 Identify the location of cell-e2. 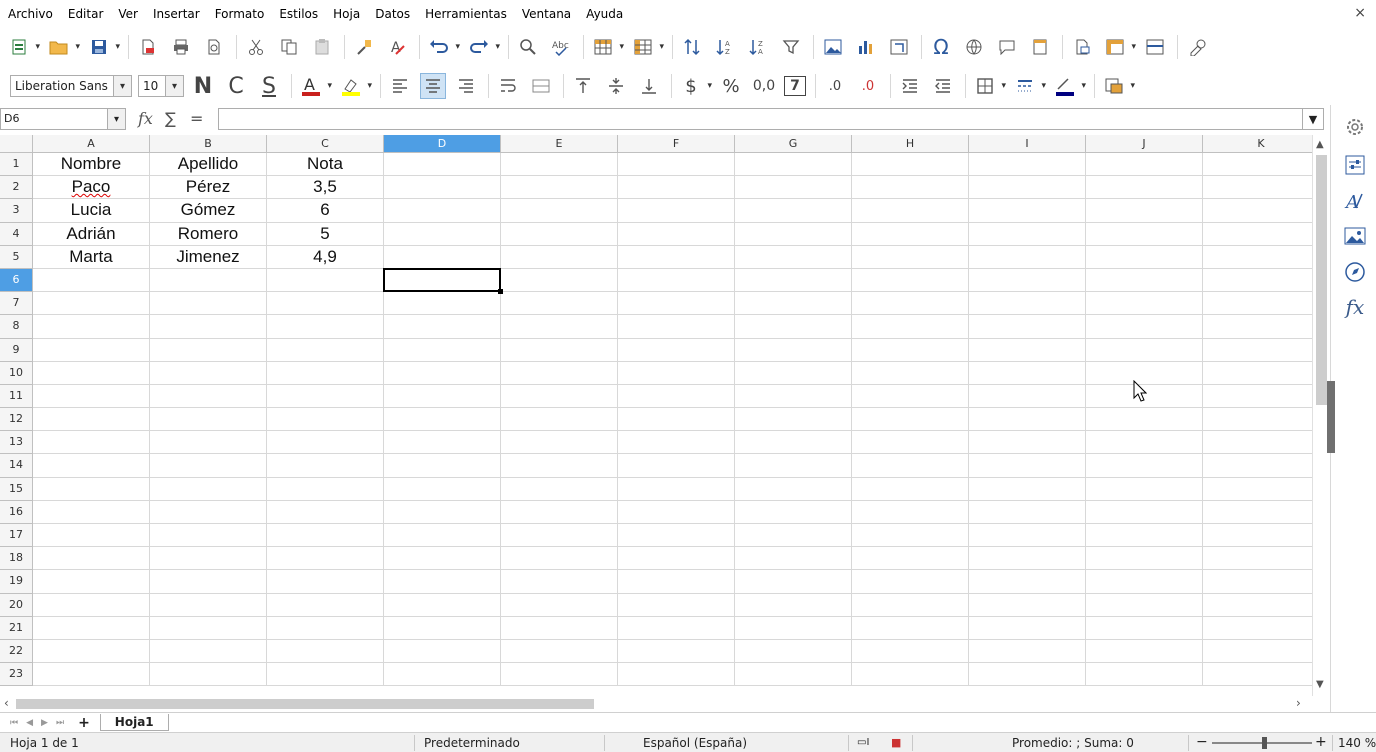
(559, 188).